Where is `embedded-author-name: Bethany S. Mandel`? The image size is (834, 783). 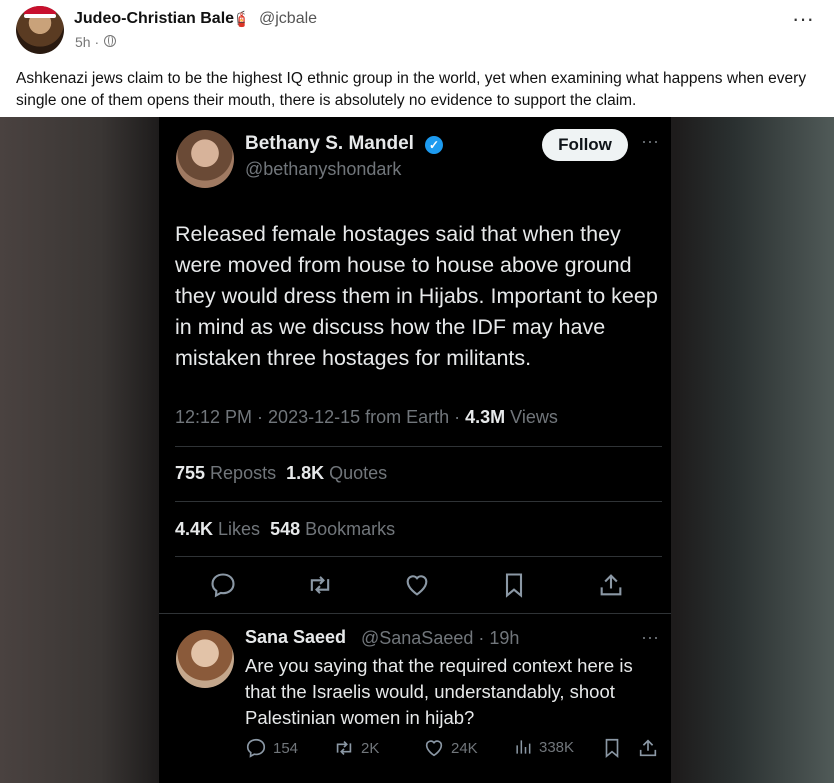
embedded-author-name: Bethany S. Mandel is located at coordinates (329, 143).